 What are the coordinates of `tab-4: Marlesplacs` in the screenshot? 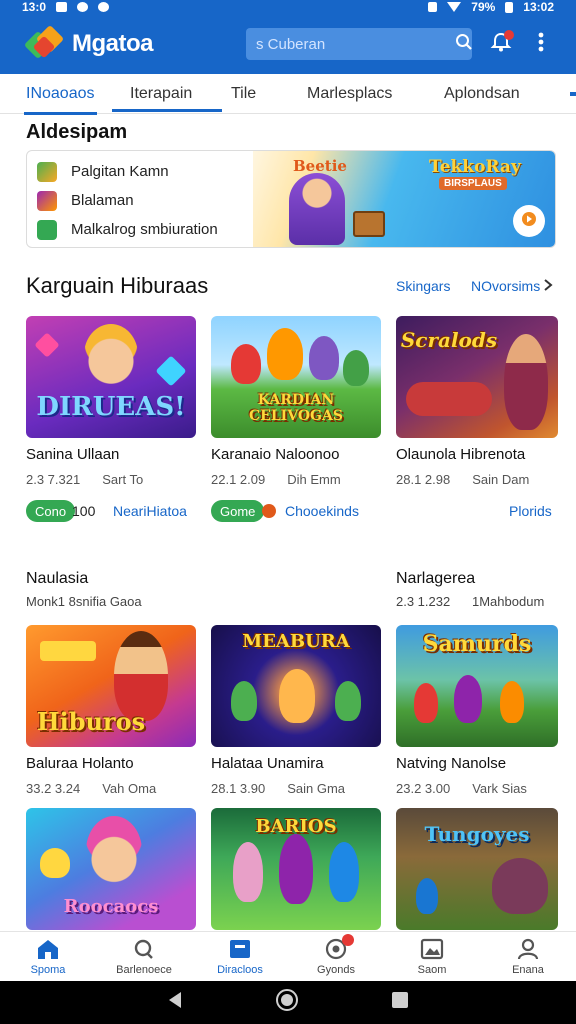 It's located at (349, 94).